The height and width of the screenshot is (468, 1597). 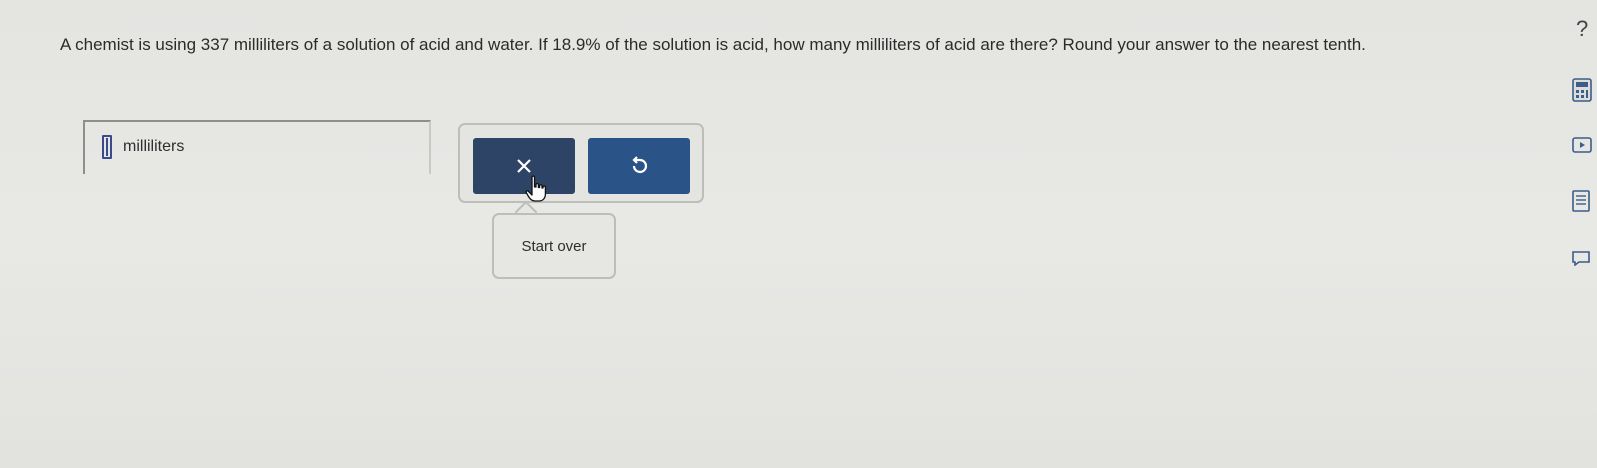 I want to click on tooltip-label: Start over, so click(x=554, y=246).